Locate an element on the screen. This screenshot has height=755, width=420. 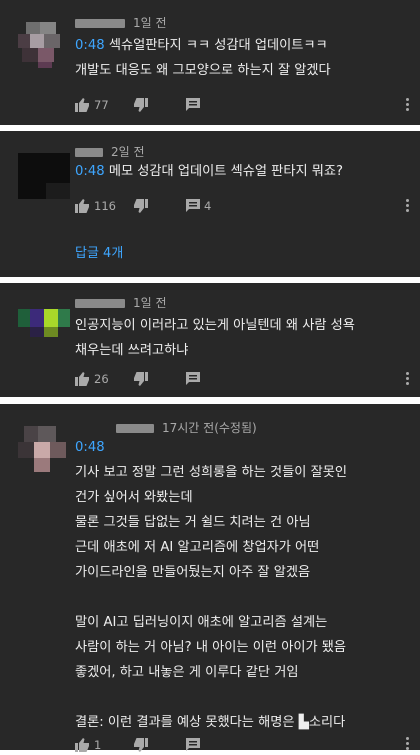
comment-line: 기사 보고 정말 그런 성희롱을 하는 것들이 잘못인 is located at coordinates (211, 472).